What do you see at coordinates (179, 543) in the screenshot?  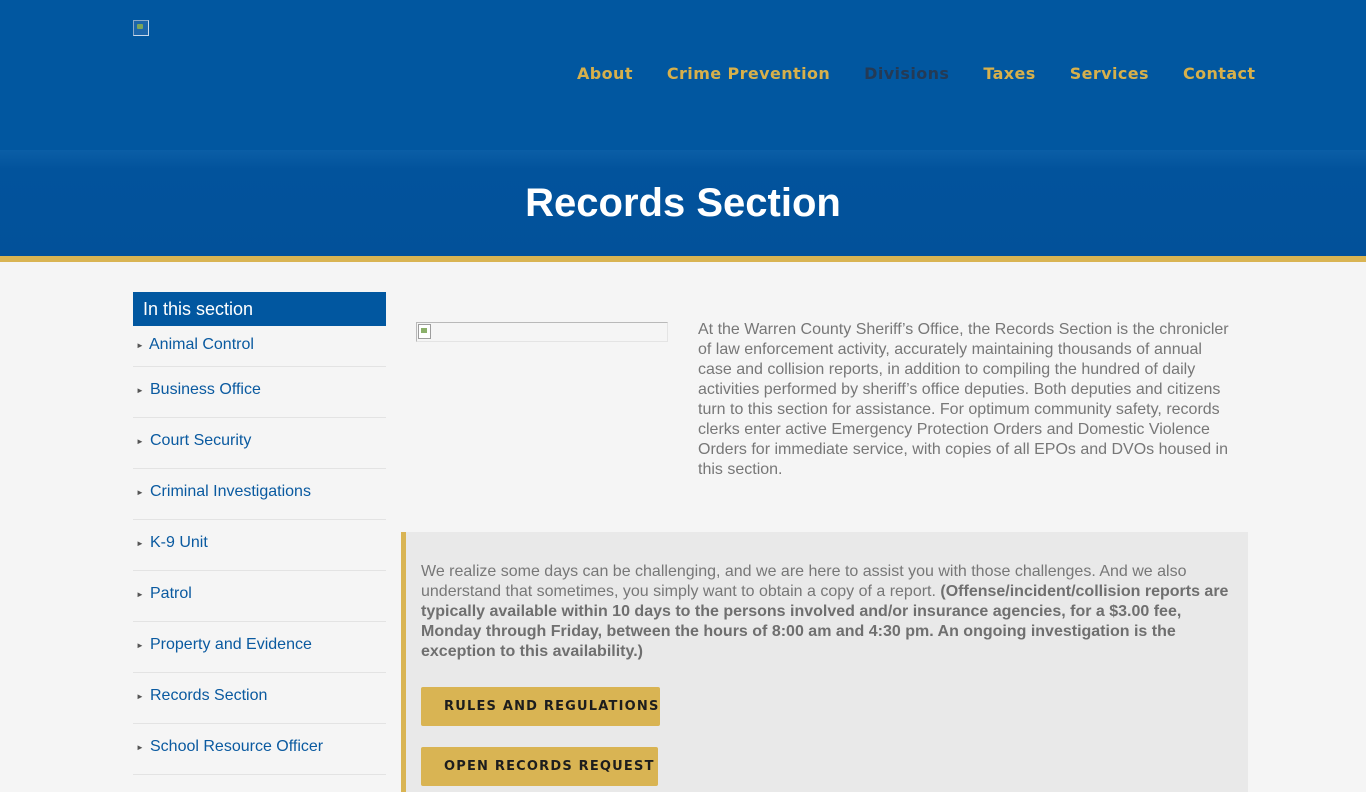 I see `sidebar-item-label: K-9 Unit` at bounding box center [179, 543].